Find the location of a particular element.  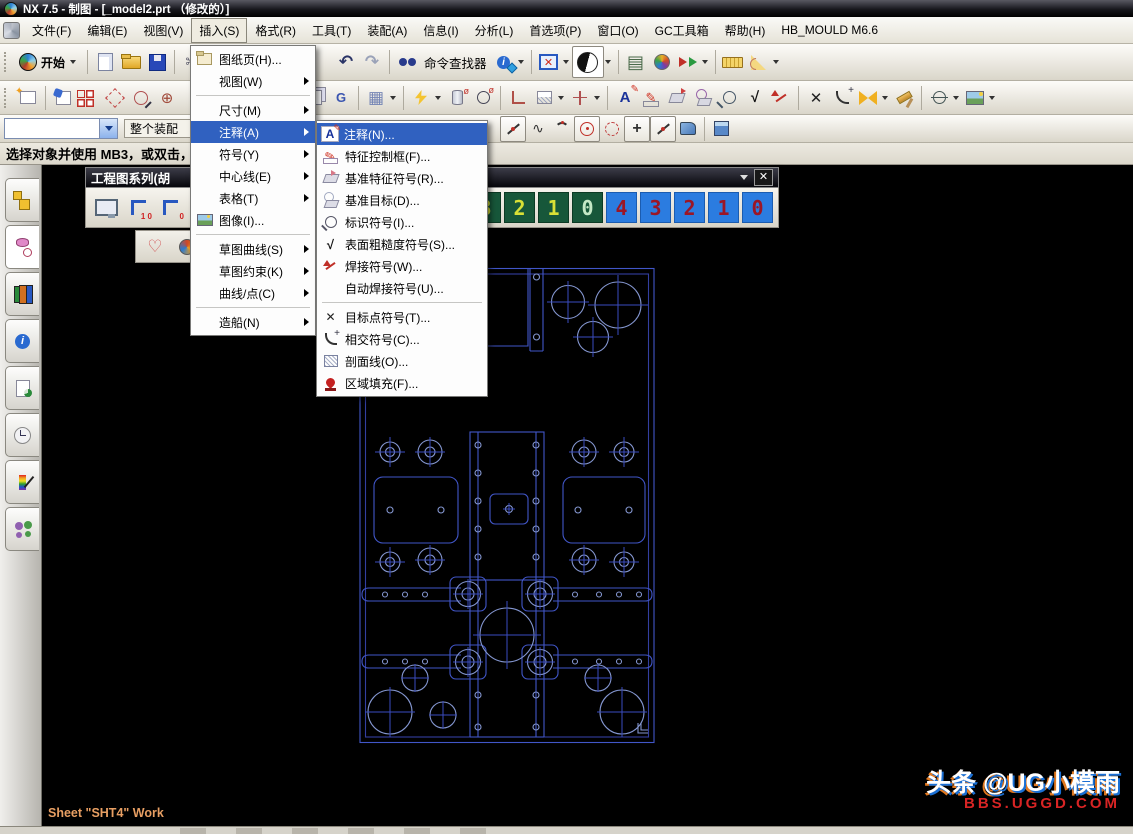

green-button-1: 1 is located at coordinates (553, 207).